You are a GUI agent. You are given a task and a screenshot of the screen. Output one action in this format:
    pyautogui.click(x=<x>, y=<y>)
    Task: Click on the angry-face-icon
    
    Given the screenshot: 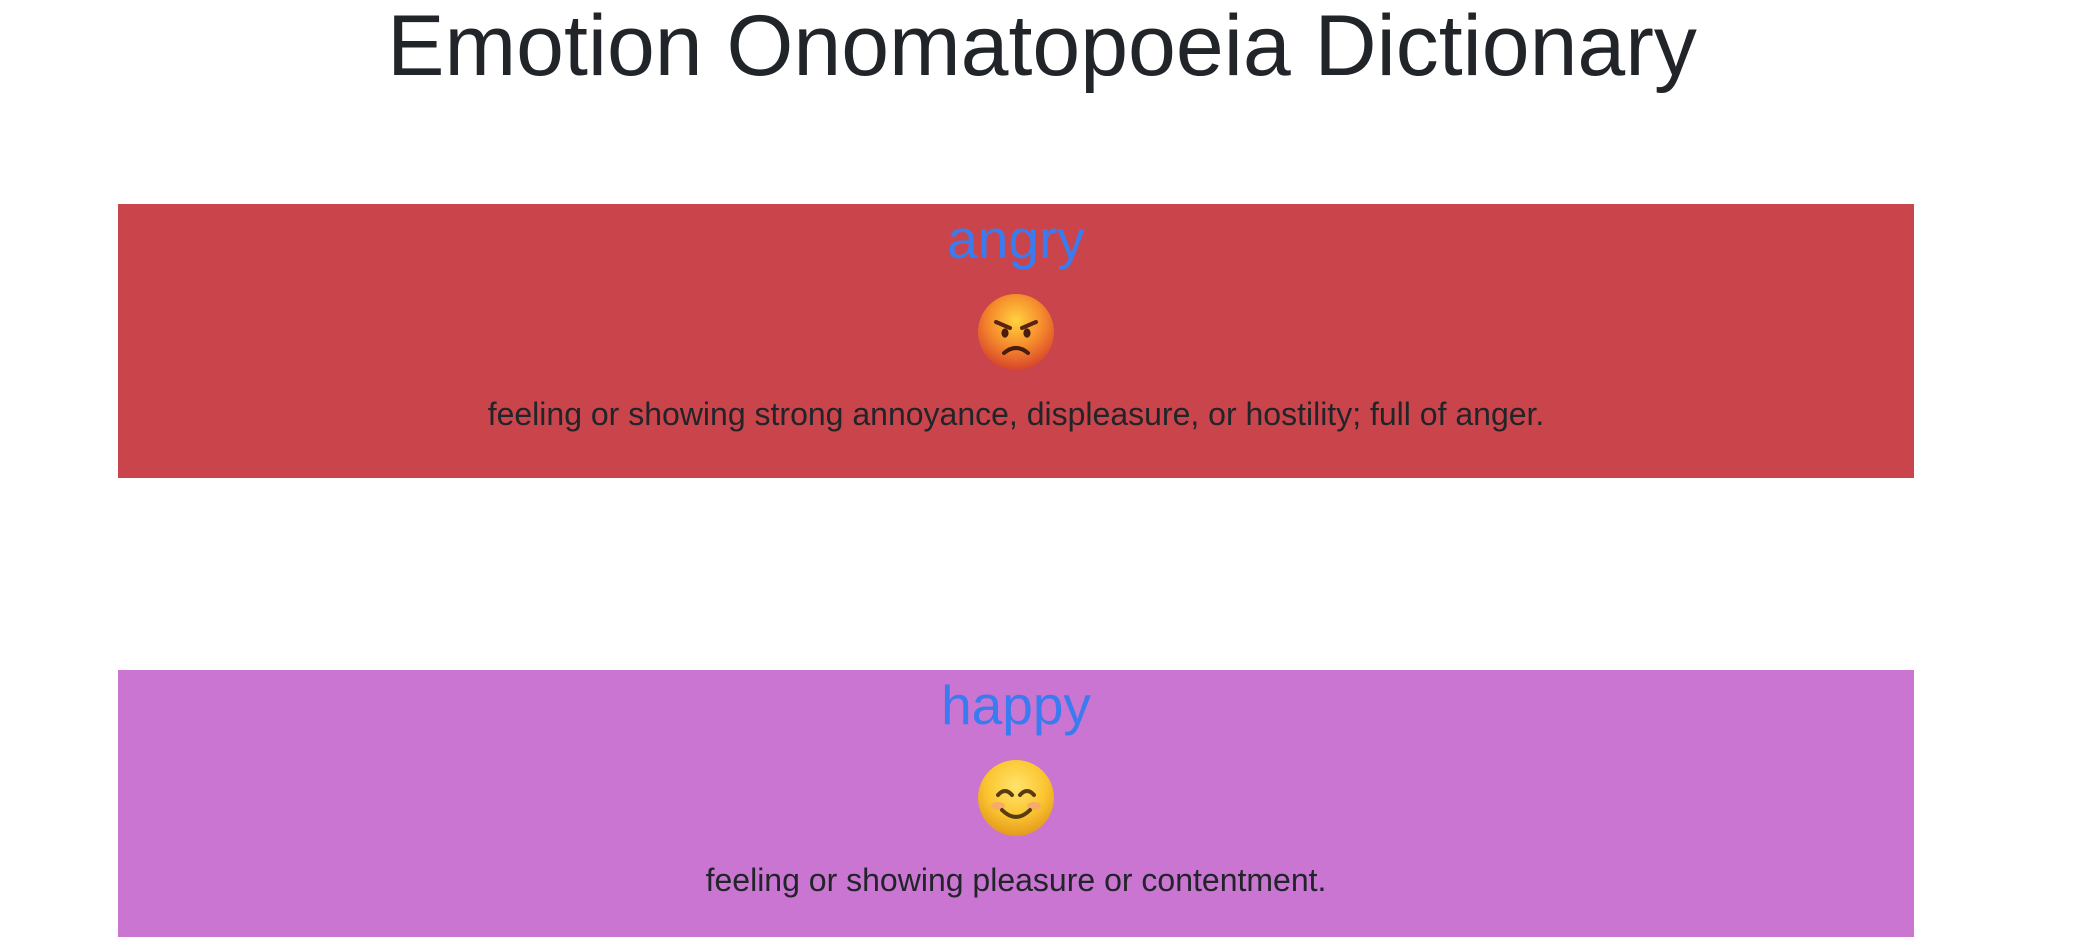 What is the action you would take?
    pyautogui.click(x=1016, y=332)
    